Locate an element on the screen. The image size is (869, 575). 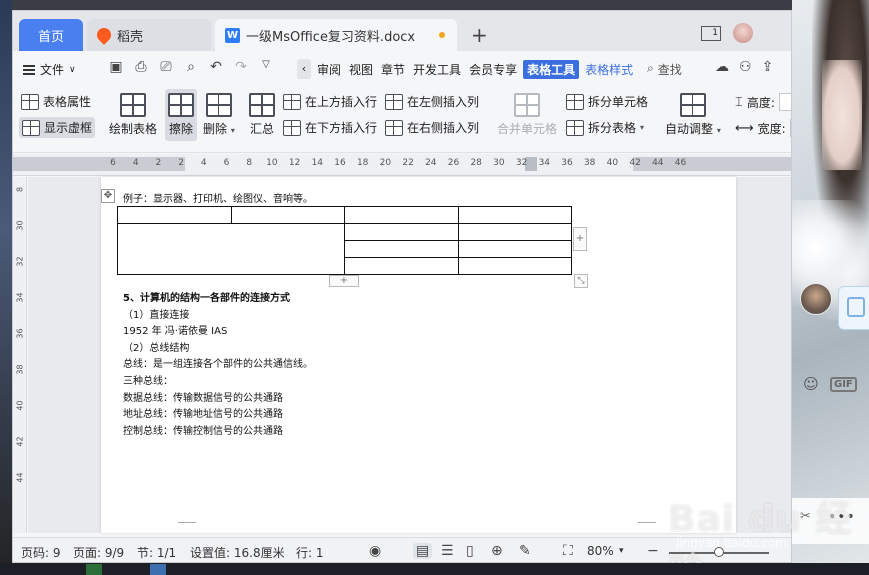
chat-image-thumbnail is located at coordinates (853, 308).